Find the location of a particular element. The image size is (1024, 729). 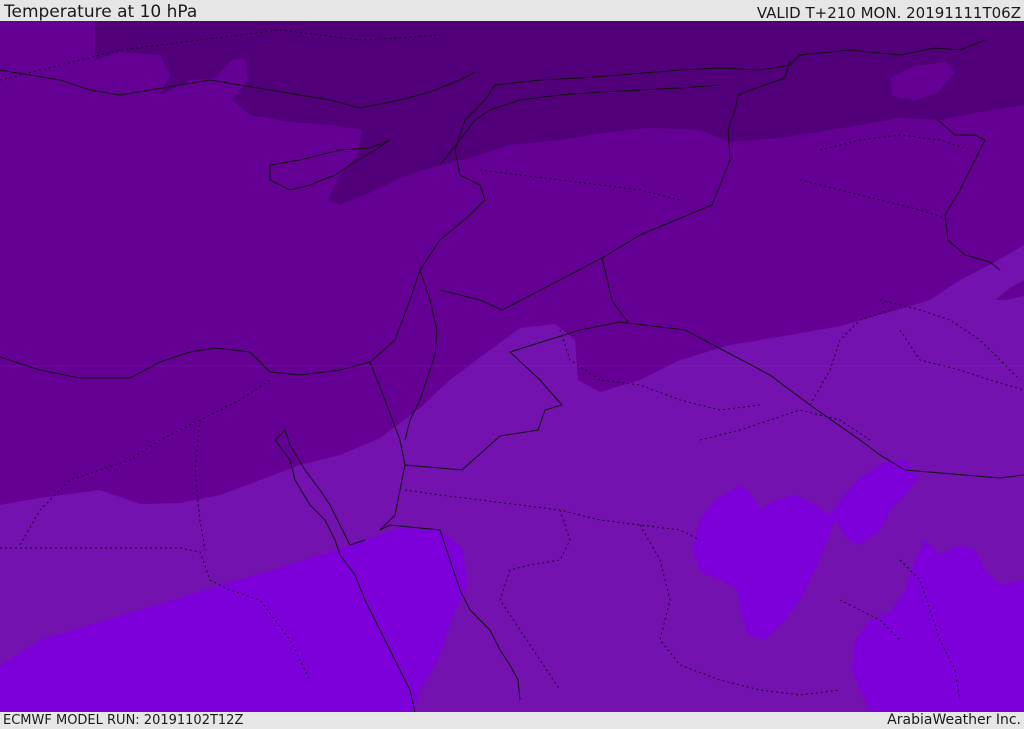

valid-time-label: VALID T+210 MON. 20191111T06Z is located at coordinates (888, 13).